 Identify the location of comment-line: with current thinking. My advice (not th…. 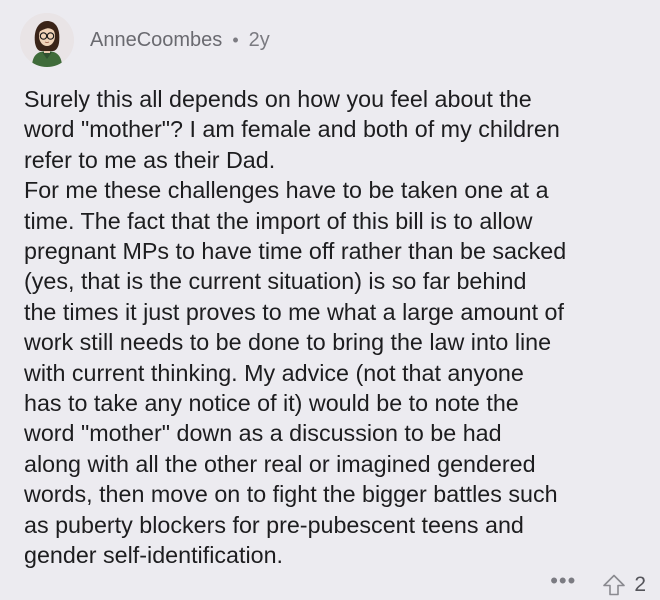
(274, 372).